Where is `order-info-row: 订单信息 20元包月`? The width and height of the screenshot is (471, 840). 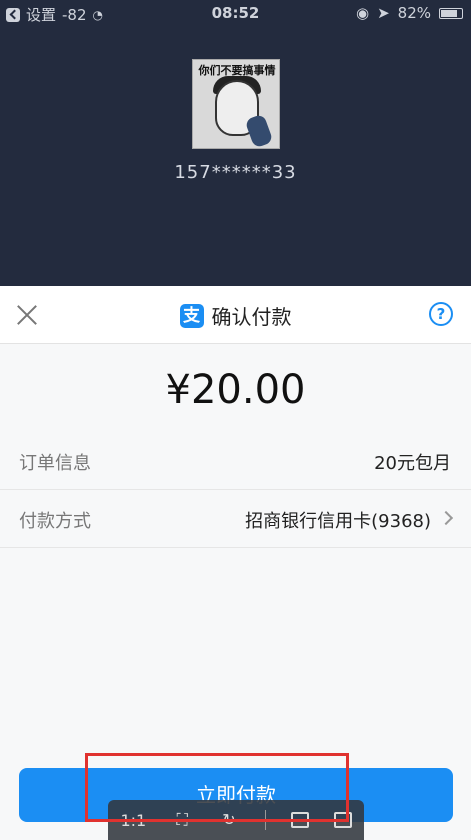
order-info-row: 订单信息 20元包月 is located at coordinates (235, 461).